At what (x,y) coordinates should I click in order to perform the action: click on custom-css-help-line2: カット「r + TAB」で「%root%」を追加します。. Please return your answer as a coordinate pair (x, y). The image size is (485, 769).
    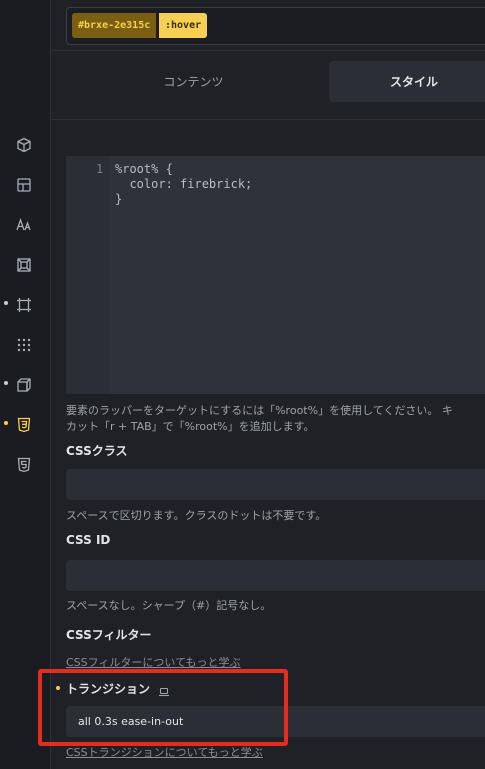
    Looking at the image, I should click on (190, 426).